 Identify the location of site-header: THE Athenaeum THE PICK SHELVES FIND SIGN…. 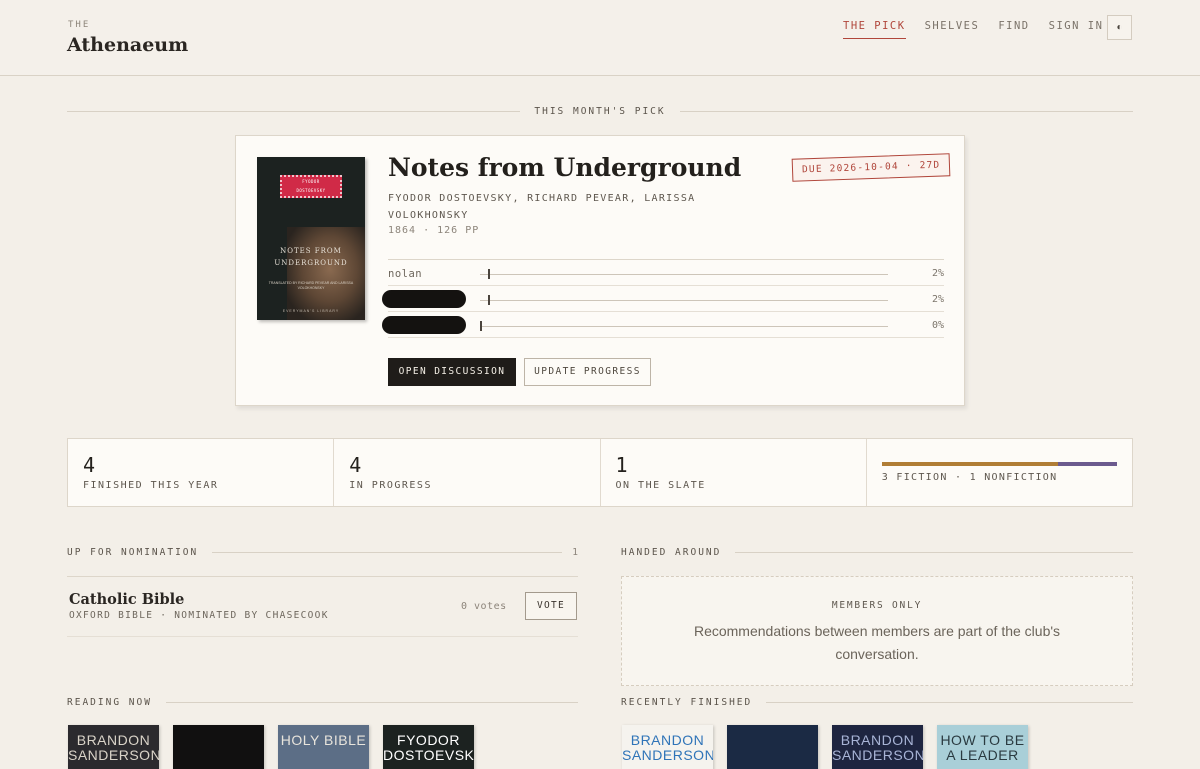
(600, 38).